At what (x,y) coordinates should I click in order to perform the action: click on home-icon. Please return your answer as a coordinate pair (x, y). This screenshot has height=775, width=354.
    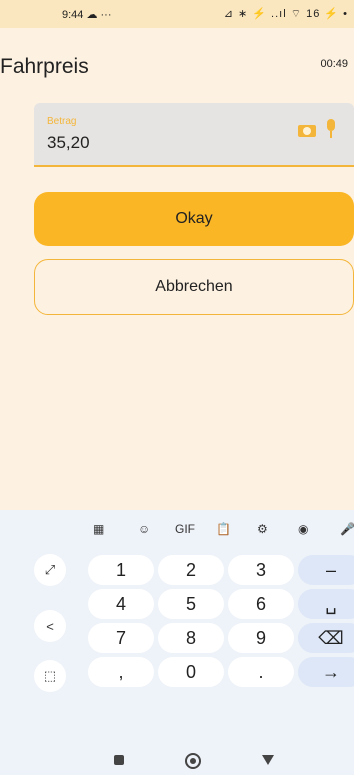
    Looking at the image, I should click on (193, 761).